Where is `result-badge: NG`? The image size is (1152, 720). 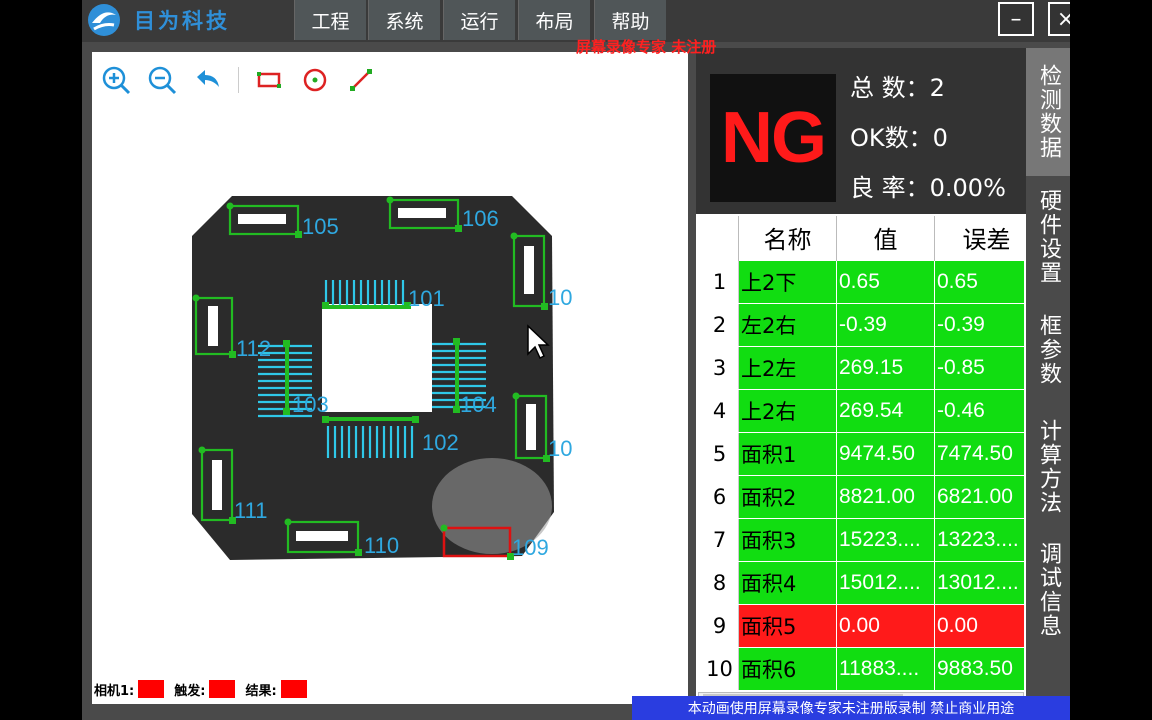 result-badge: NG is located at coordinates (773, 138).